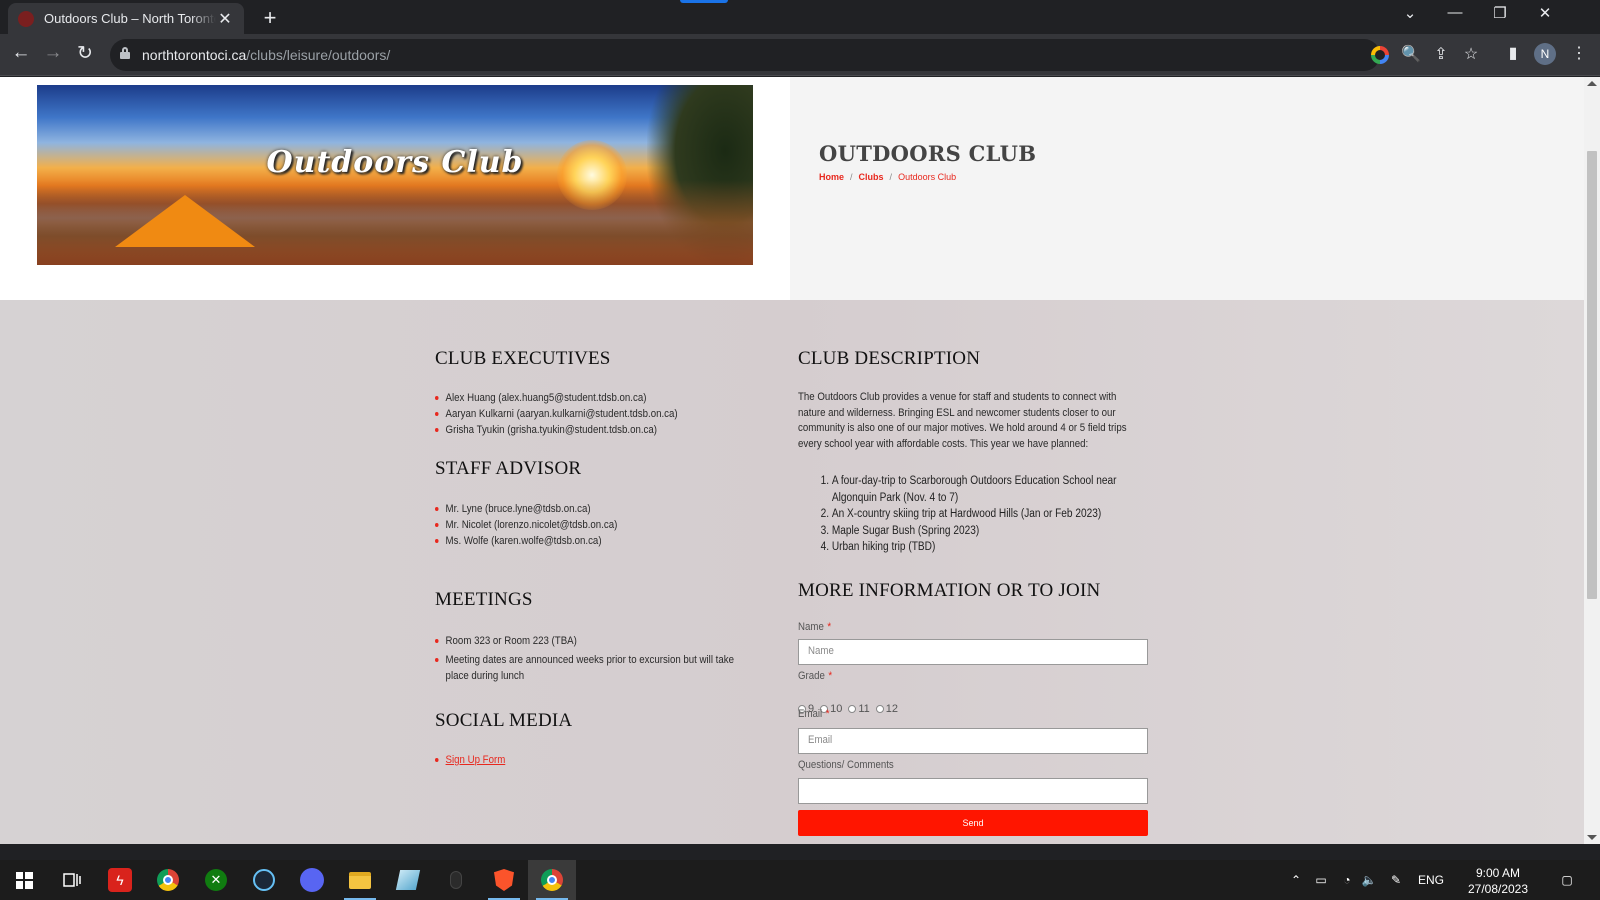 The width and height of the screenshot is (1600, 900). Describe the element at coordinates (1592, 83) in the screenshot. I see `scroll-up-arrow-icon` at that location.